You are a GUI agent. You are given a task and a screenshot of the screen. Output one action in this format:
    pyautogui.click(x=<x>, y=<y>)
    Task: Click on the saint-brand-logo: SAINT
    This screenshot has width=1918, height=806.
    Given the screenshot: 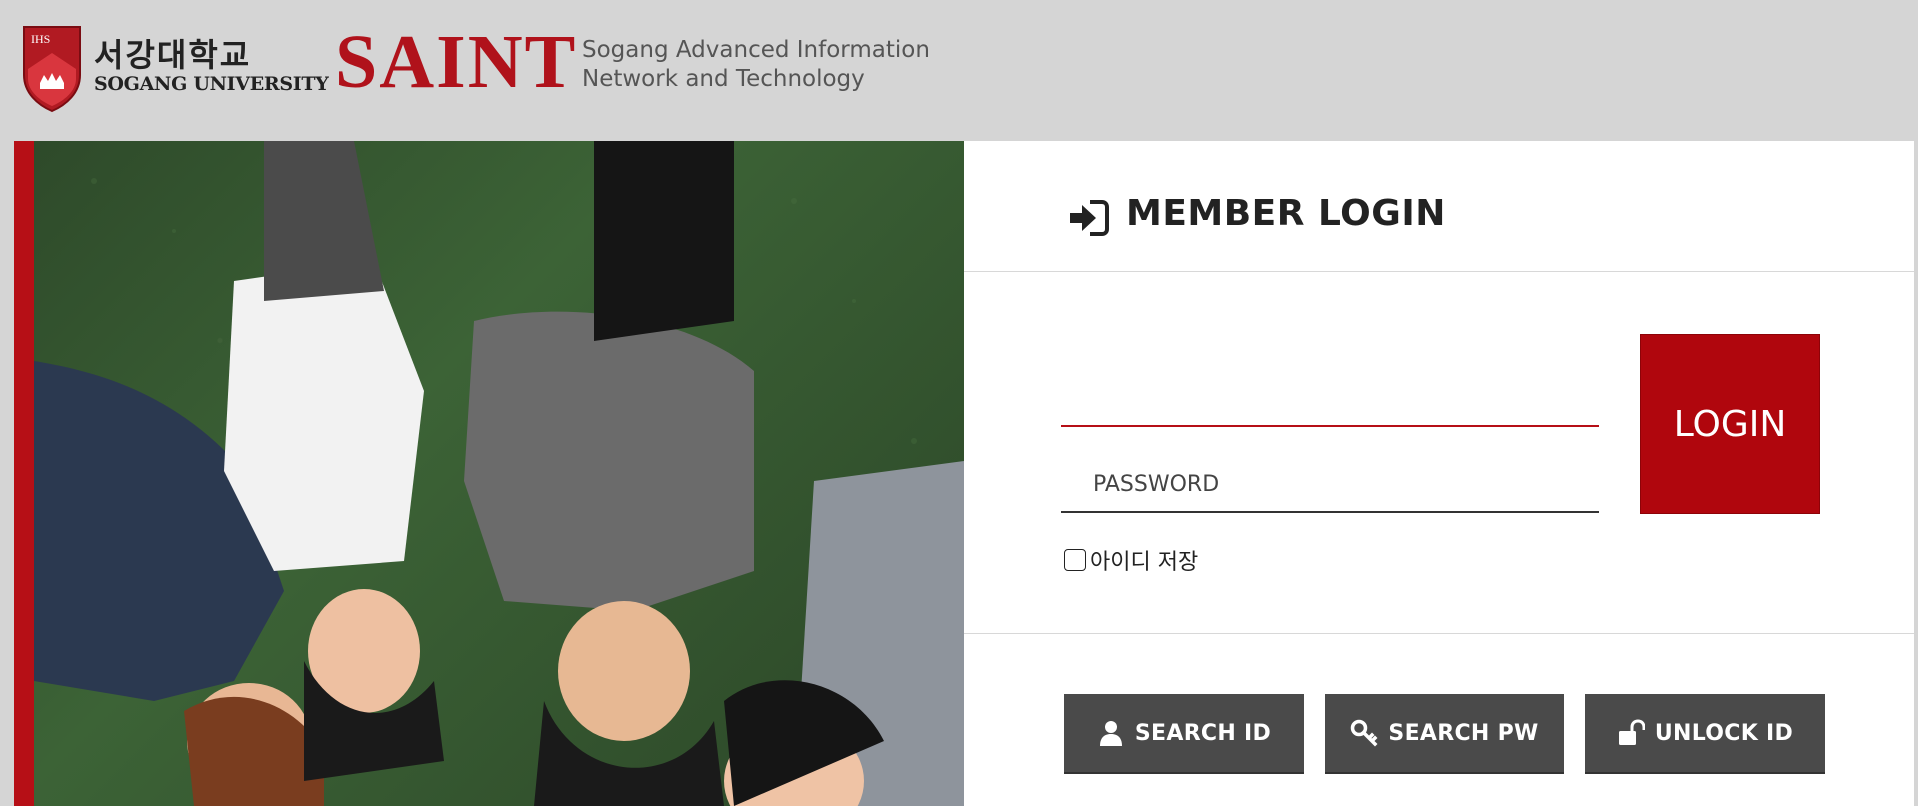 What is the action you would take?
    pyautogui.click(x=456, y=62)
    